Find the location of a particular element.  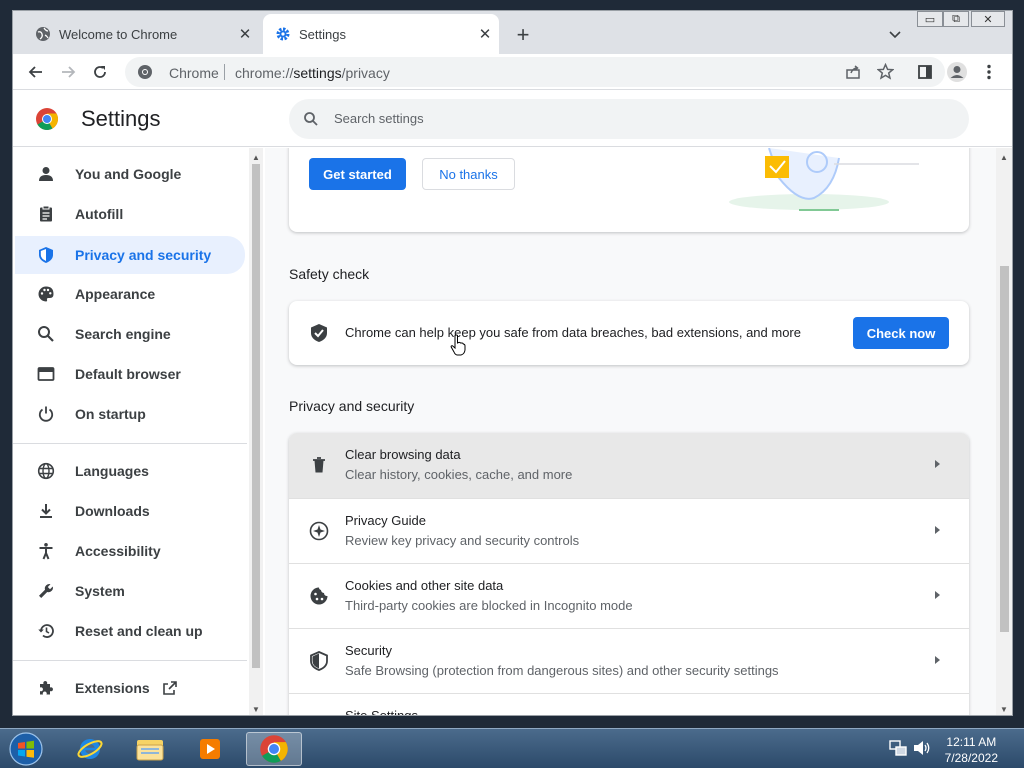

check-now-button: Check now is located at coordinates (901, 333).